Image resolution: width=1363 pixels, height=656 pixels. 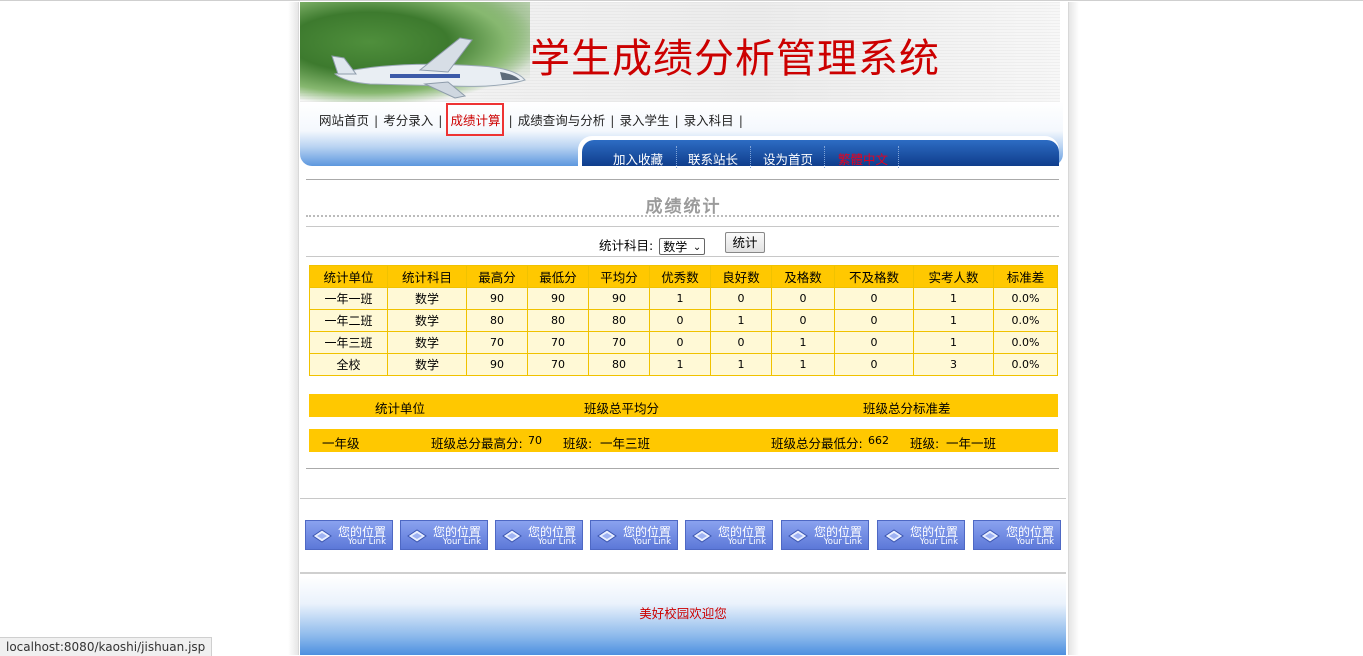 I want to click on summary-col-unit: 统计单位, so click(x=400, y=408).